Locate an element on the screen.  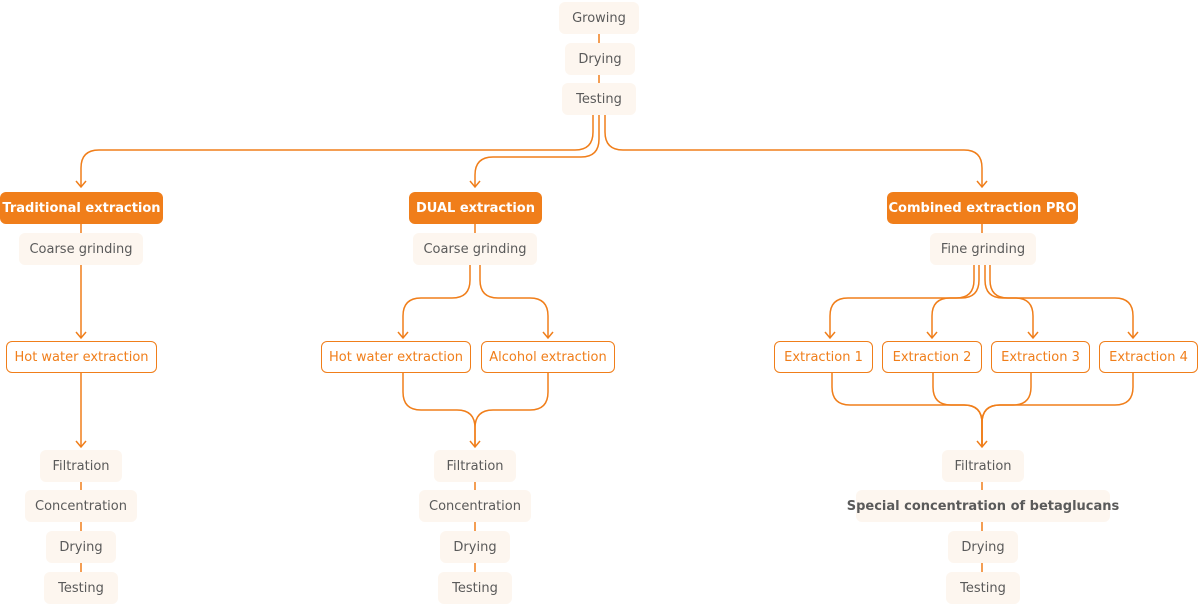
combined-filtration: Filtration is located at coordinates (983, 466).